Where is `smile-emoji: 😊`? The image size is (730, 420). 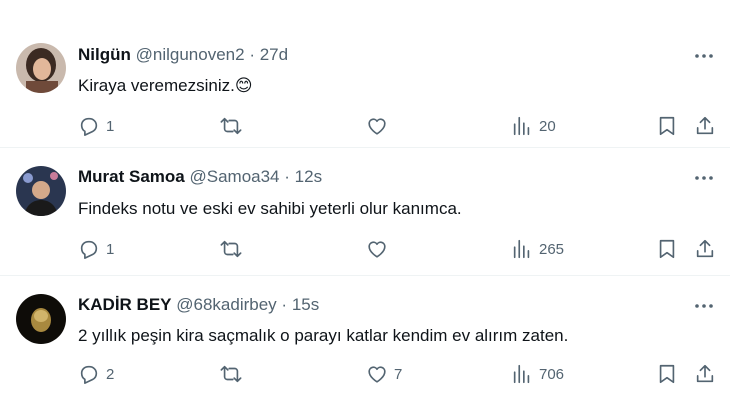 smile-emoji: 😊 is located at coordinates (243, 85).